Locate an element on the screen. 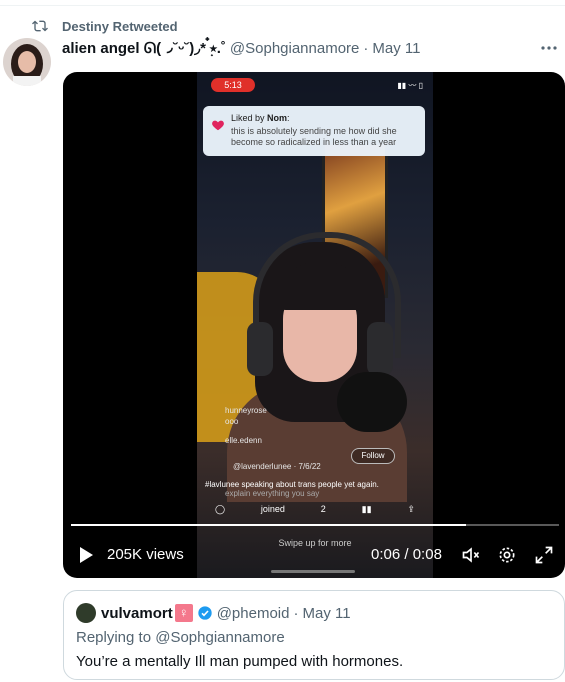 This screenshot has height=682, width=565. quote-display-name: vulvamort is located at coordinates (137, 613).